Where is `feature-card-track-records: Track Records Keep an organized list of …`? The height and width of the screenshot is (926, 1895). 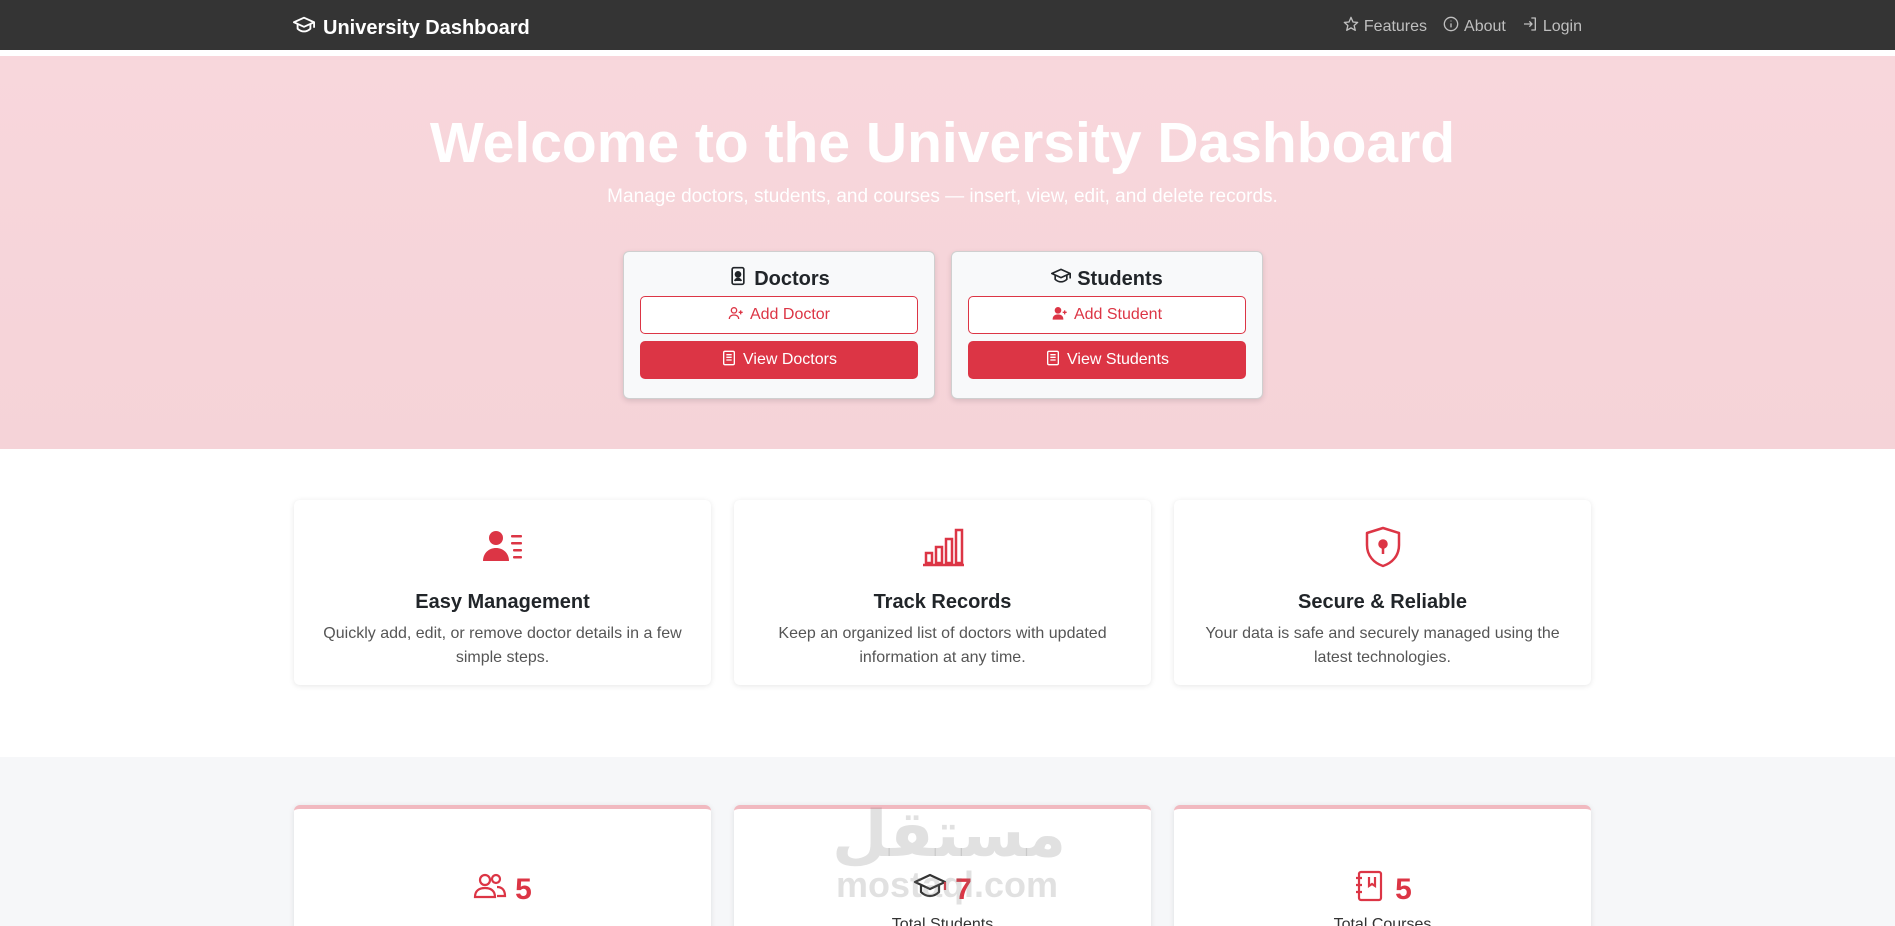
feature-card-track-records: Track Records Keep an organized list of … is located at coordinates (942, 592).